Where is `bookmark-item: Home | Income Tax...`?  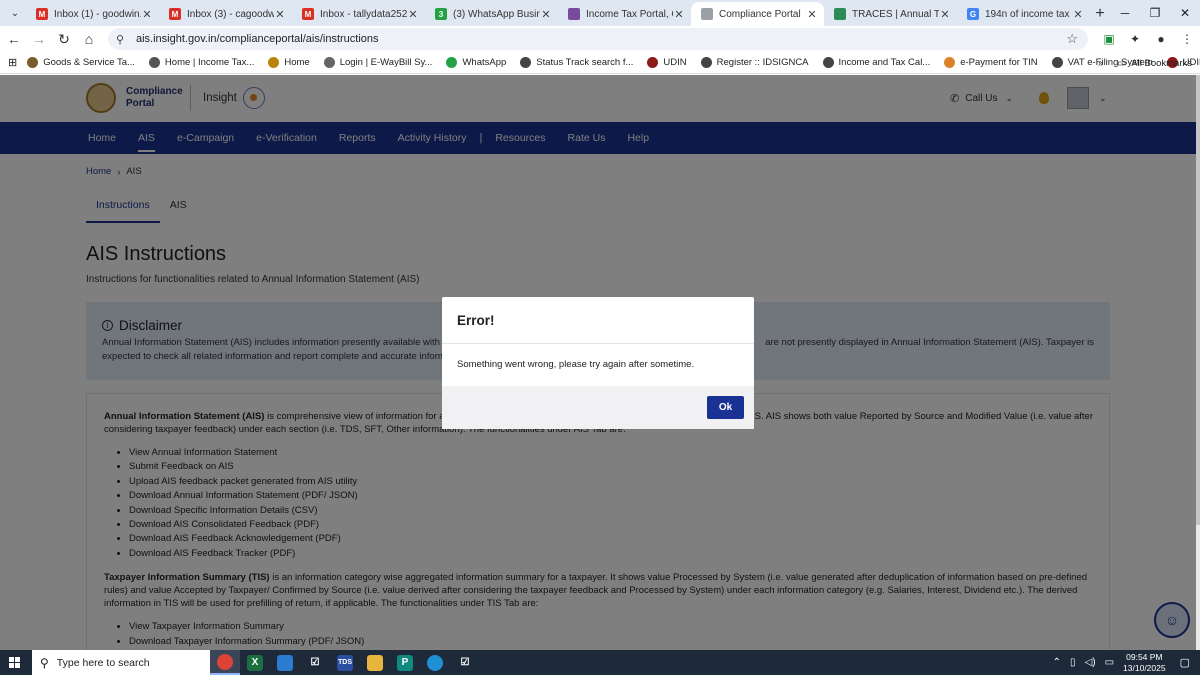 bookmark-item: Home | Income Tax... is located at coordinates (201, 62).